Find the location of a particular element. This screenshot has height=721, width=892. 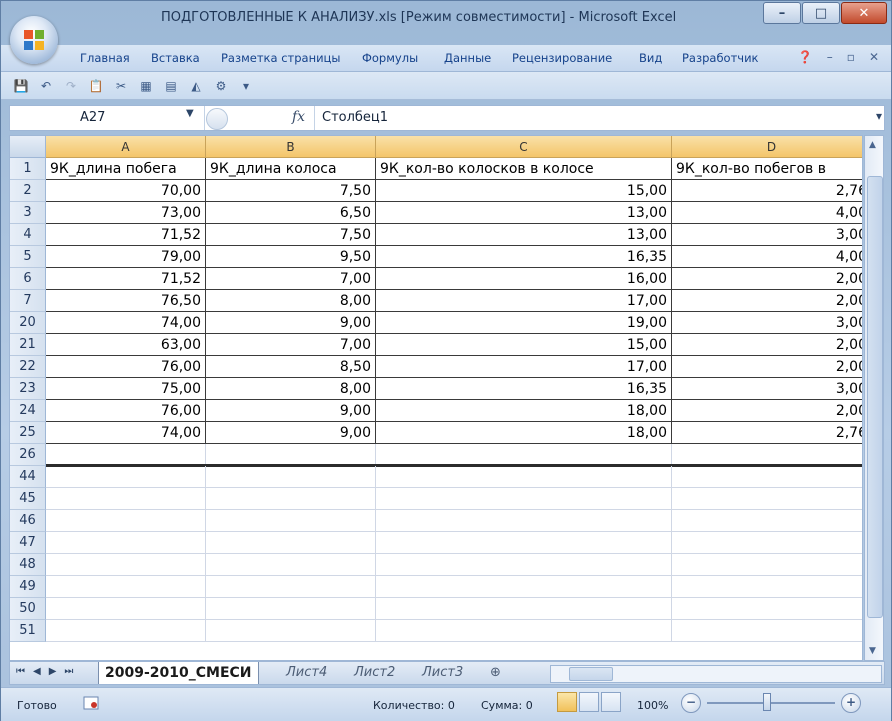

column-header-d: D is located at coordinates (767, 147).